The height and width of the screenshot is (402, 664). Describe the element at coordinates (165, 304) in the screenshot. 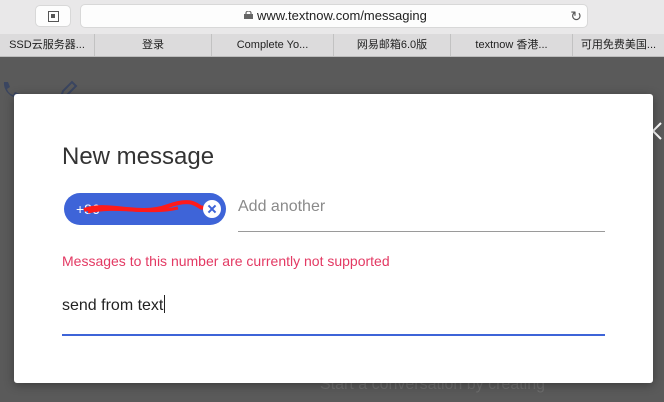

I see `text-caret` at that location.